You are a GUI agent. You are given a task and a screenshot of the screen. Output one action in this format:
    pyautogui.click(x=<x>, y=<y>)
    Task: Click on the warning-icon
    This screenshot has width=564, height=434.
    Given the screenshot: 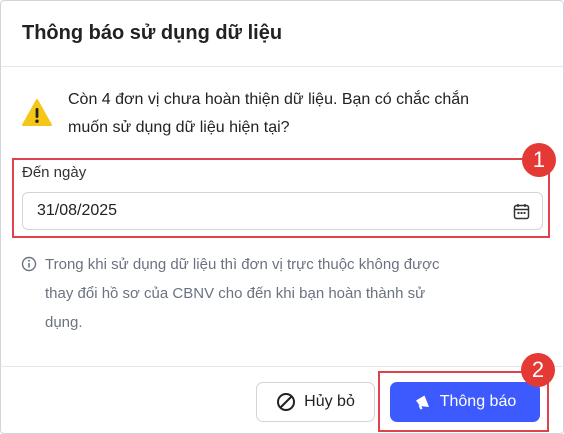 What is the action you would take?
    pyautogui.click(x=37, y=112)
    